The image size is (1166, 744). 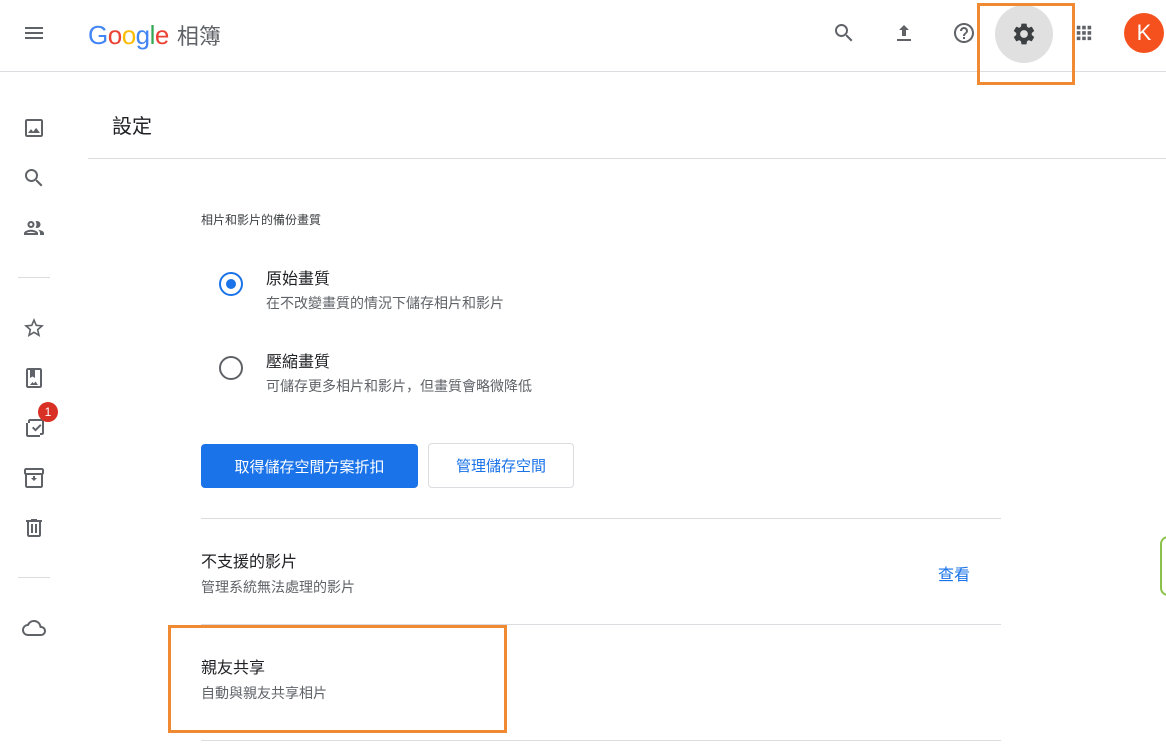 What do you see at coordinates (309, 466) in the screenshot?
I see `storage-plan-discount-button: 取得儲存空間方案折扣` at bounding box center [309, 466].